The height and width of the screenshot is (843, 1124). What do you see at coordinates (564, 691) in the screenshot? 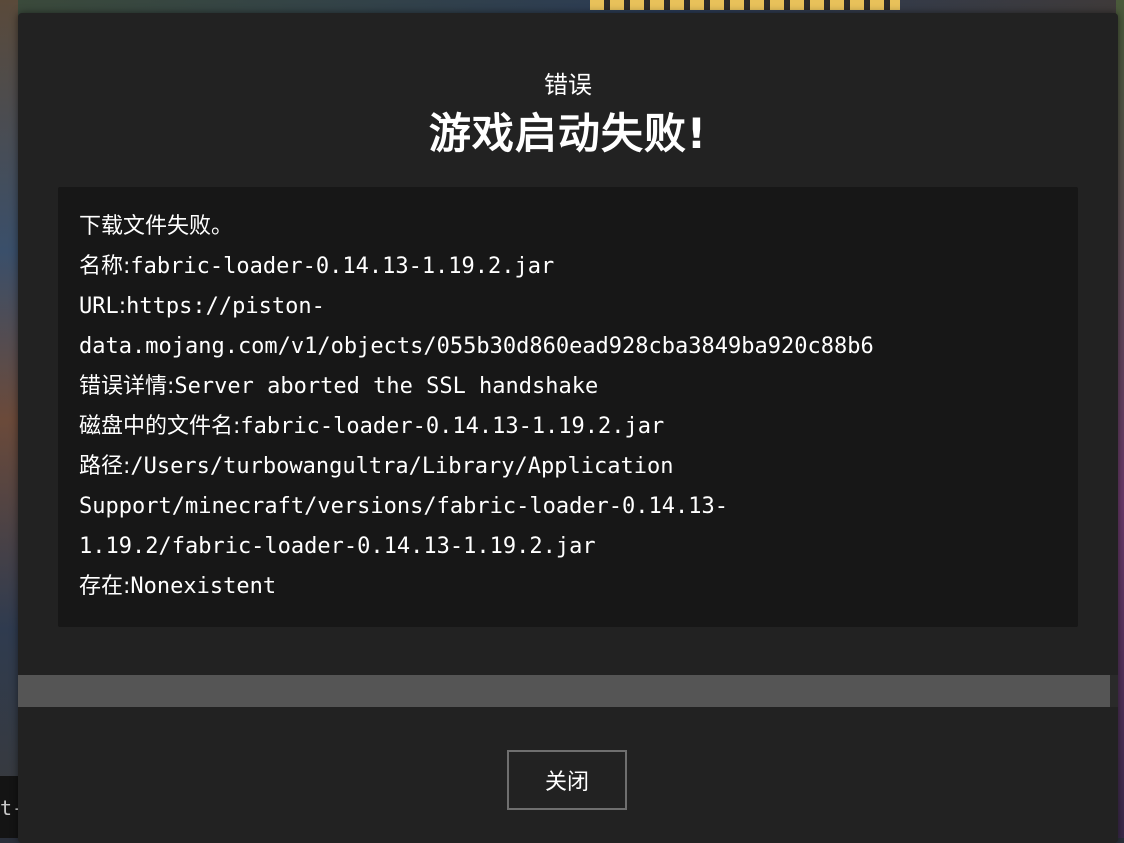
I see `scrollbar-thumb` at bounding box center [564, 691].